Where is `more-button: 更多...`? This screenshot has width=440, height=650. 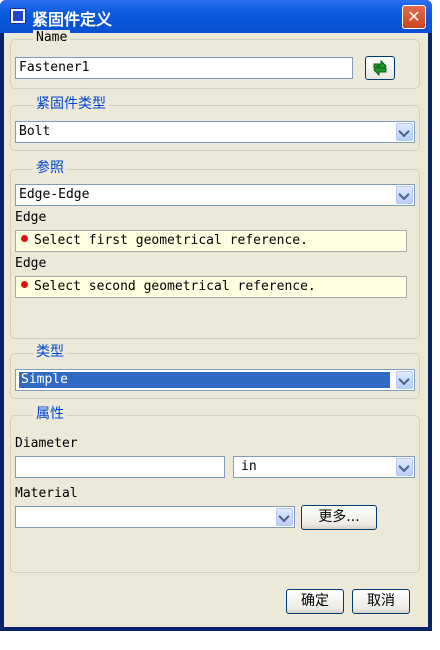
more-button: 更多... is located at coordinates (339, 517).